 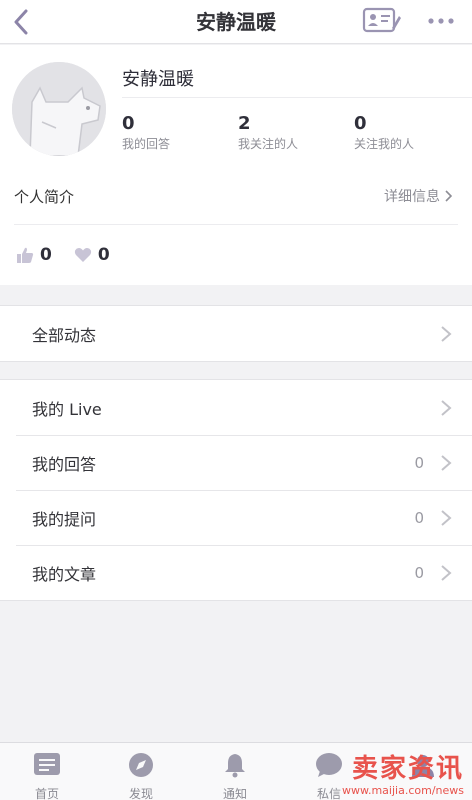 I want to click on more-dots-icon, so click(x=441, y=21).